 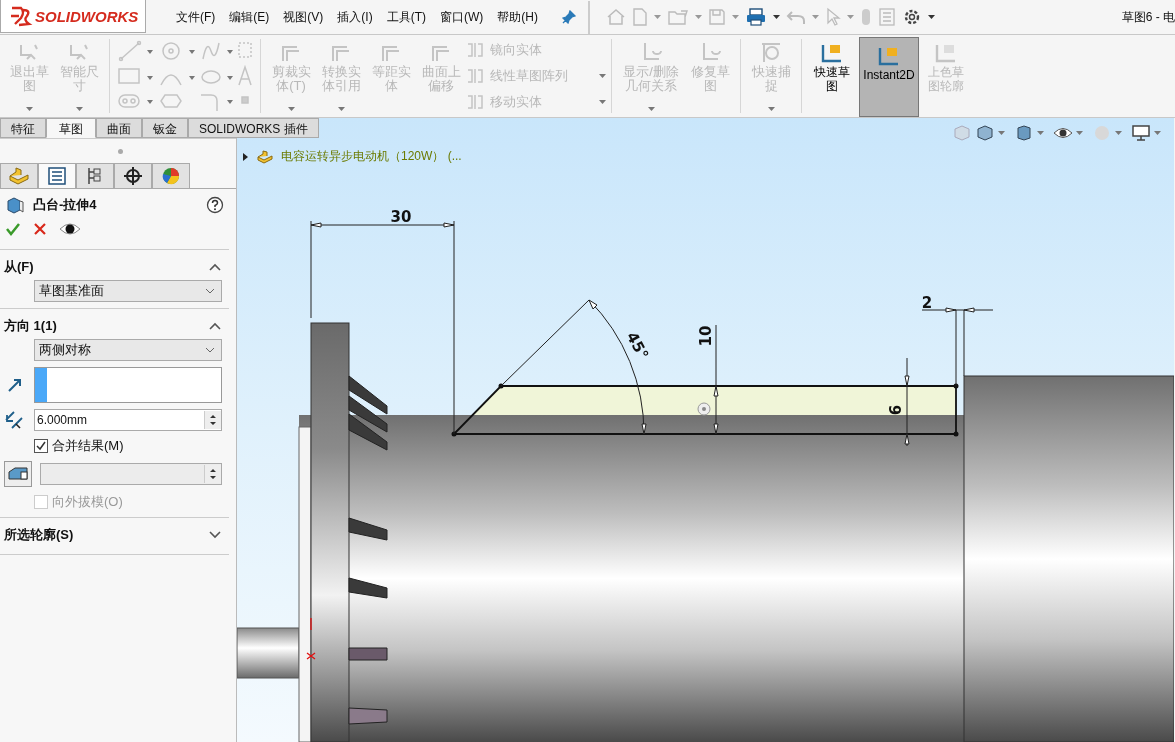 What do you see at coordinates (212, 420) in the screenshot?
I see `spinner-icon` at bounding box center [212, 420].